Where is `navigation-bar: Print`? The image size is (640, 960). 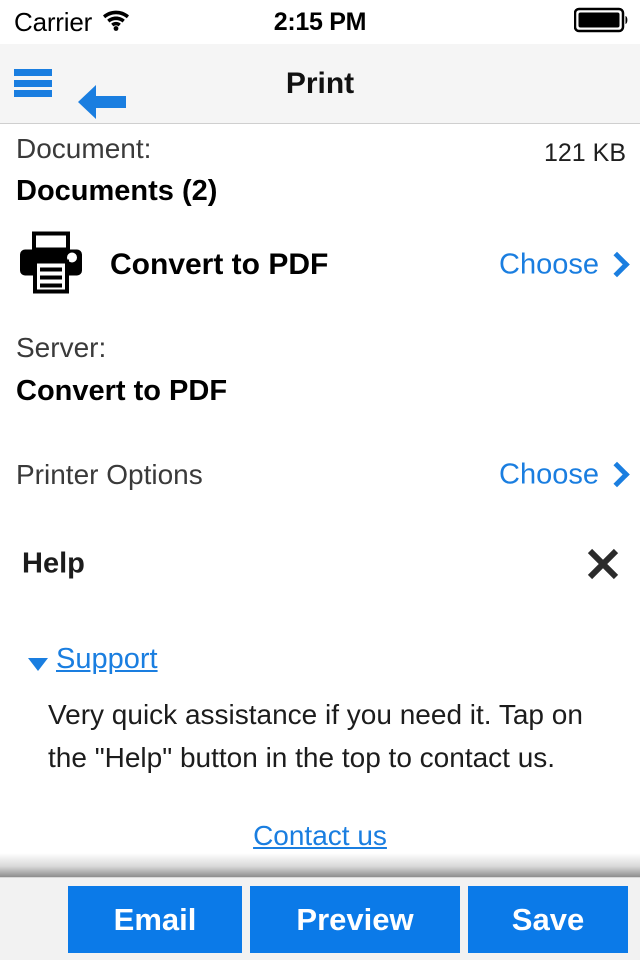 navigation-bar: Print is located at coordinates (320, 84).